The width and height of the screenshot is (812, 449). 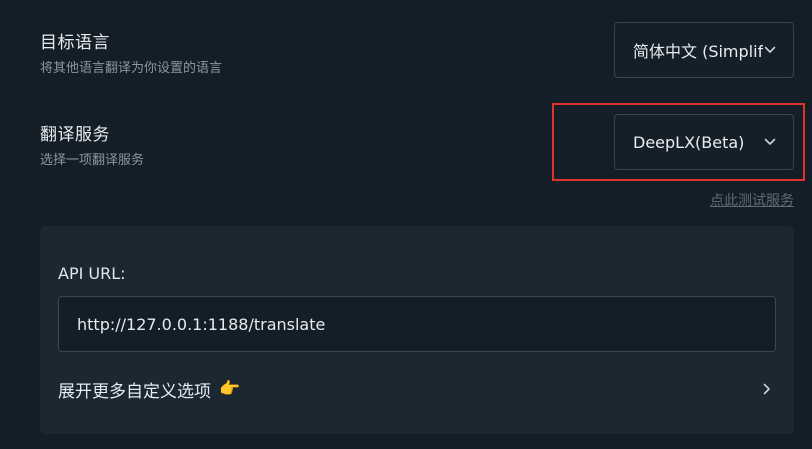 What do you see at coordinates (767, 389) in the screenshot?
I see `chevron-right-icon` at bounding box center [767, 389].